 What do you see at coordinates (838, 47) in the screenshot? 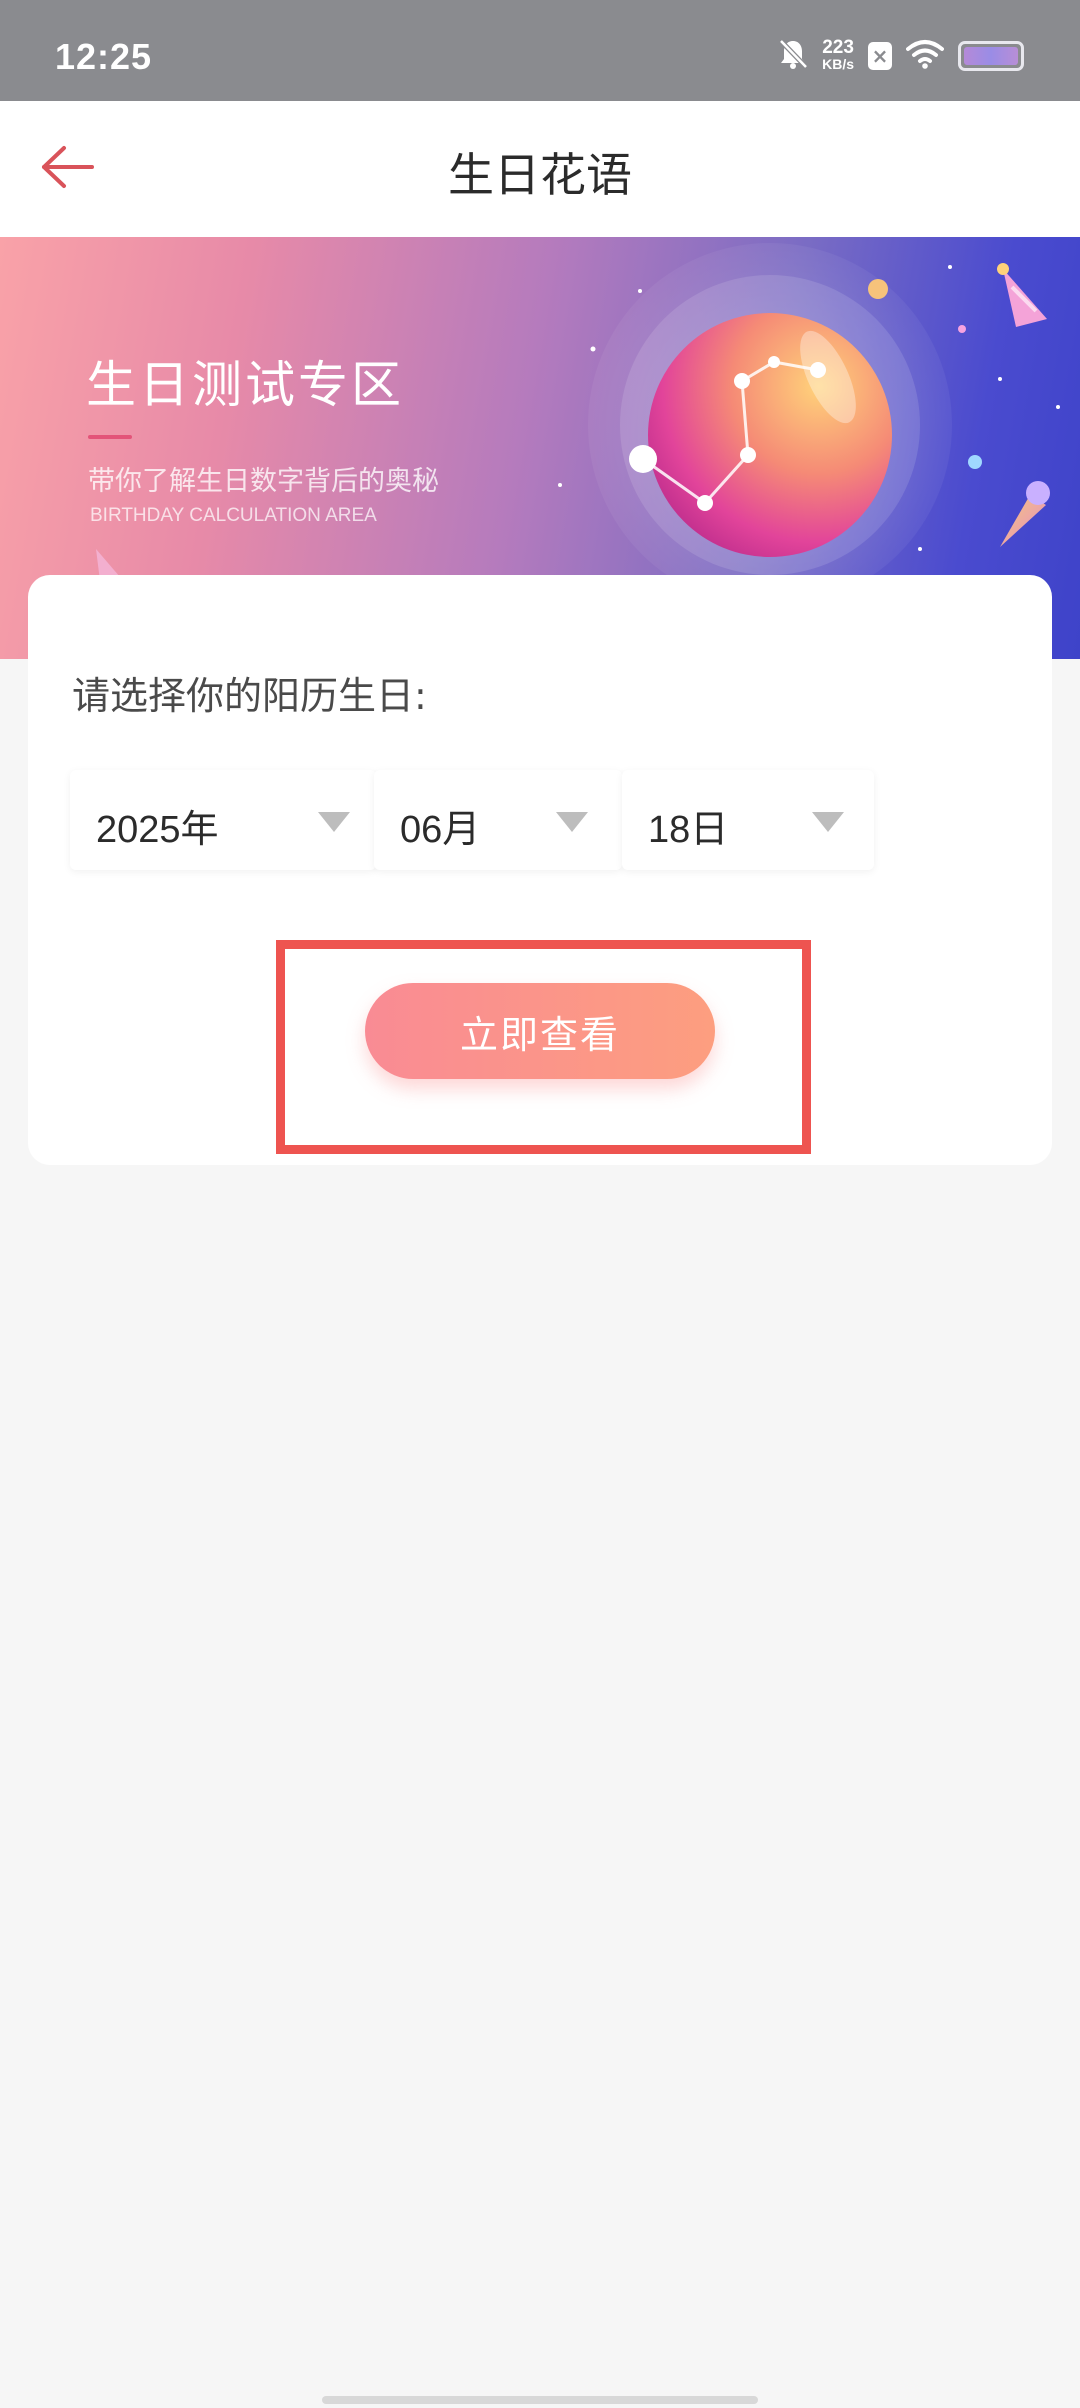
I see `net-speed-value: 223` at bounding box center [838, 47].